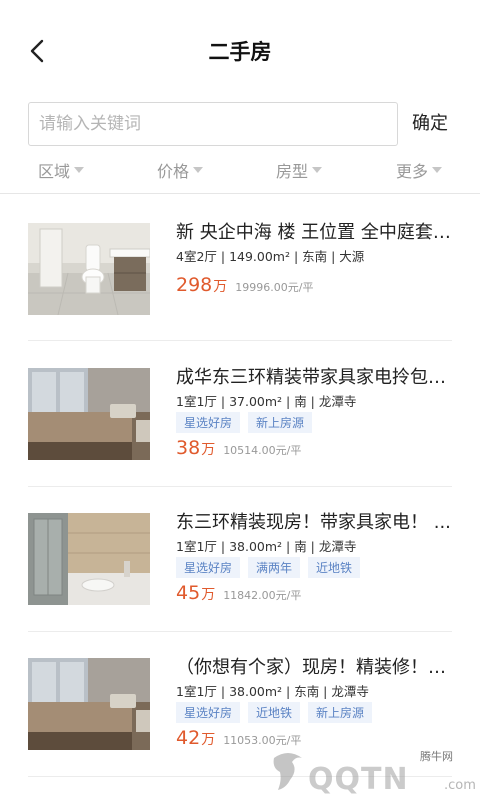 The height and width of the screenshot is (800, 480). I want to click on filter-room-type: 房型, so click(299, 170).